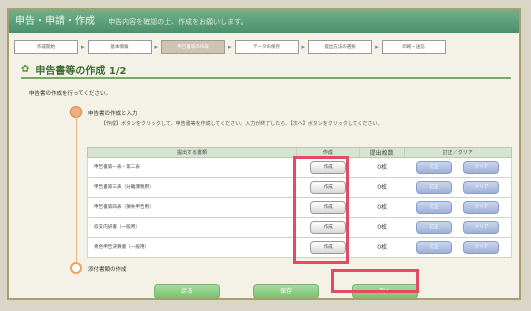  Describe the element at coordinates (193, 47) in the screenshot. I see `step-3-active: 申告書等の作成` at that location.